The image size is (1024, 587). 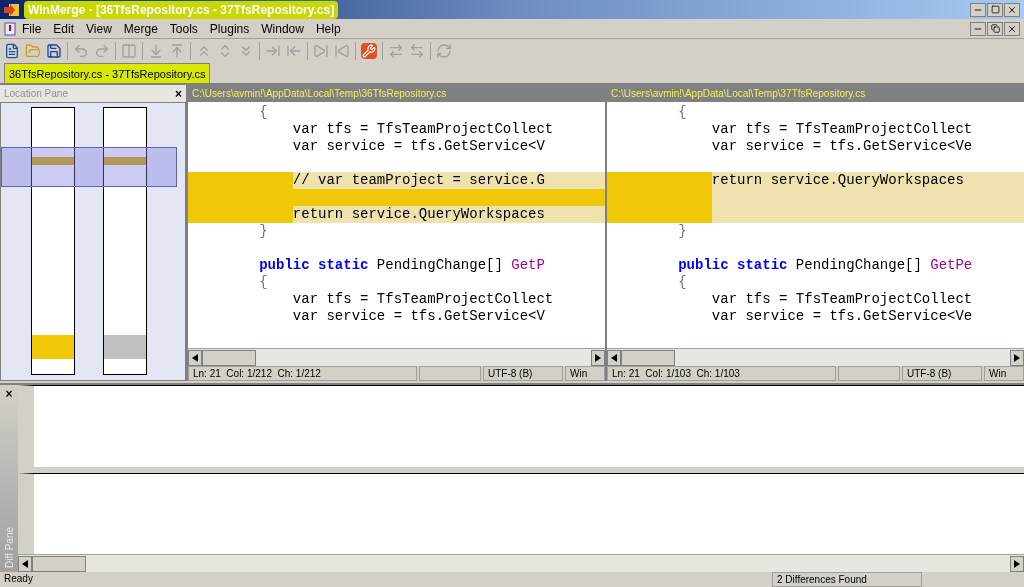 I want to click on menu-item: View, so click(x=99, y=28).